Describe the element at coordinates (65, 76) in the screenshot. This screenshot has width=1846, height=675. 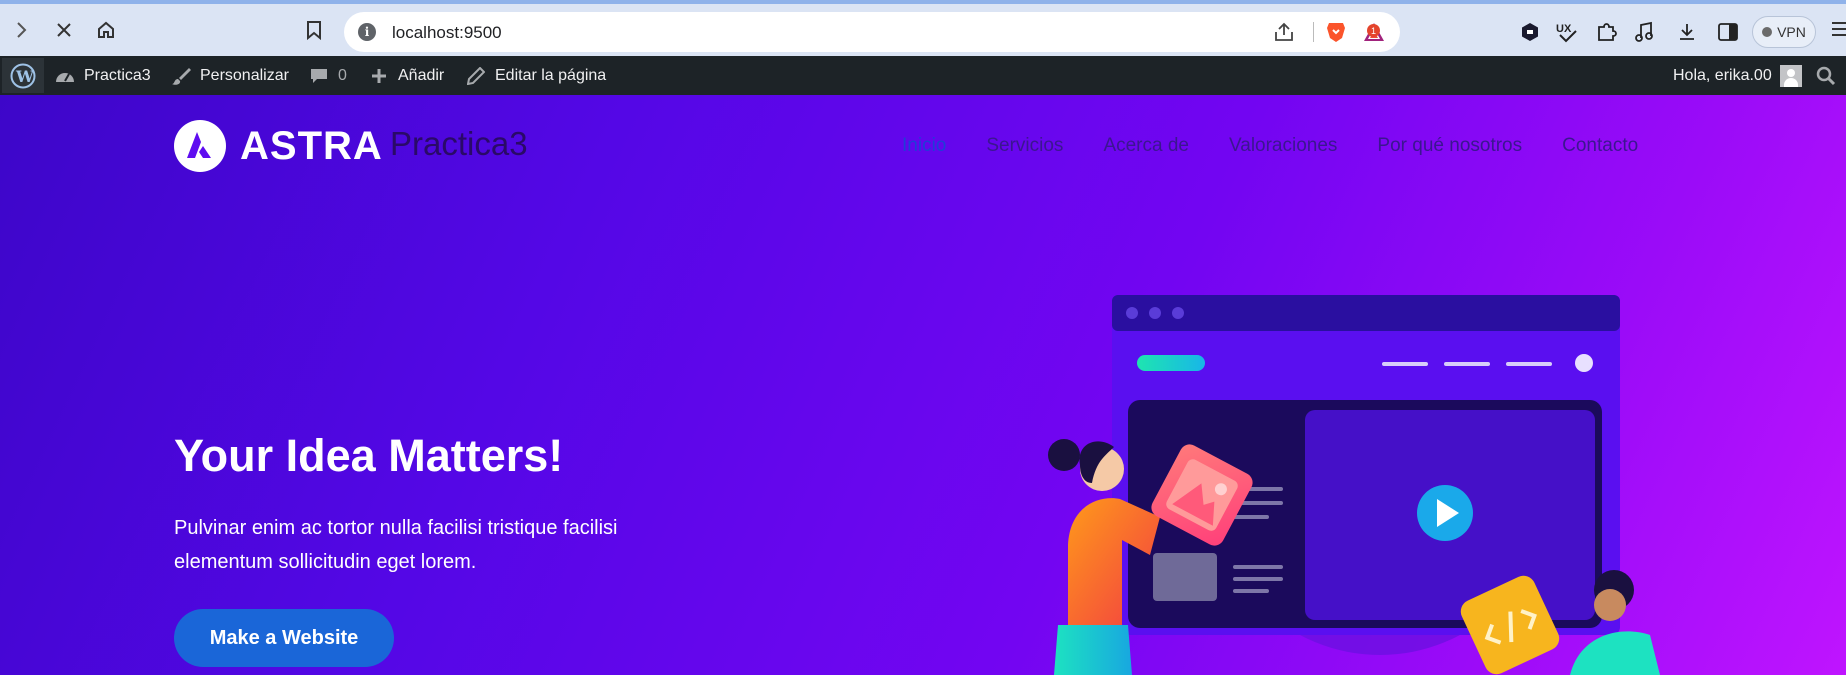
I see `dashboard-icon` at that location.